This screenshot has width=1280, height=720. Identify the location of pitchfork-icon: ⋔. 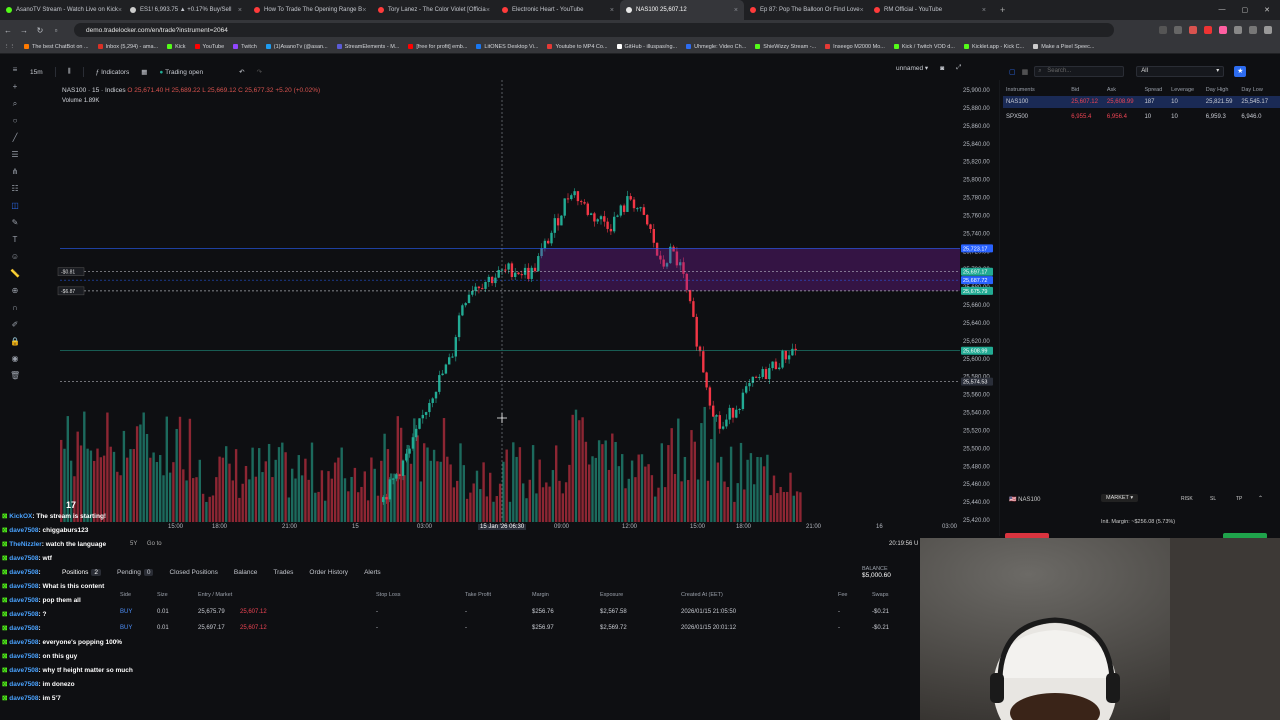
(15, 172).